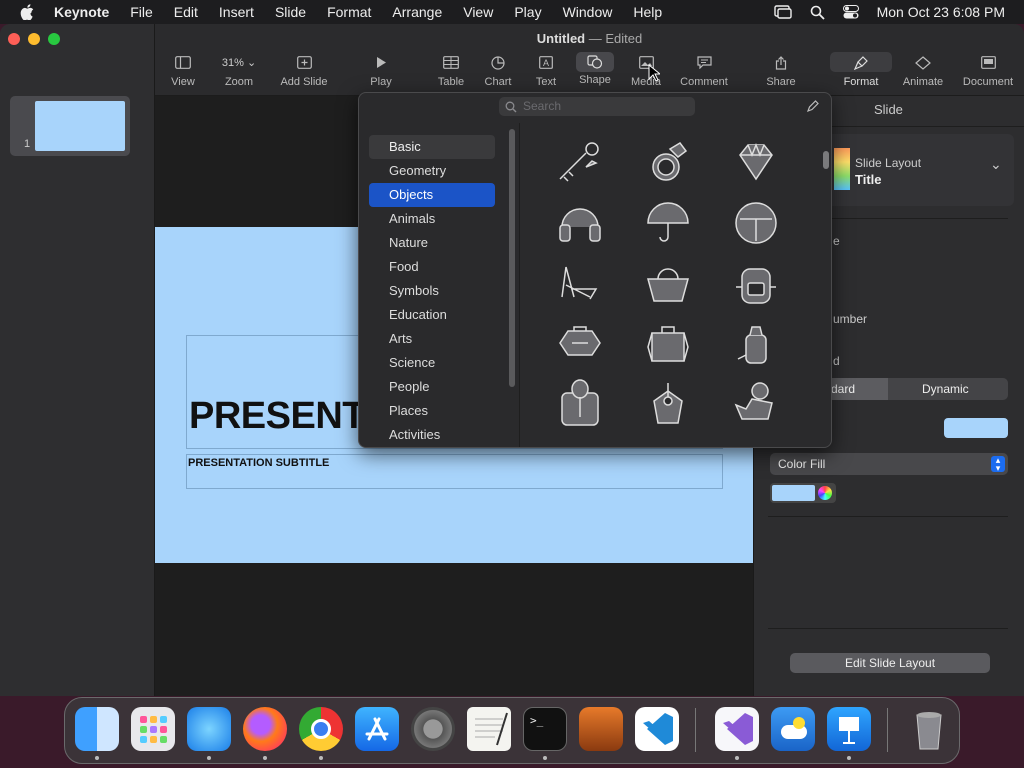 The height and width of the screenshot is (768, 1024). What do you see at coordinates (668, 161) in the screenshot?
I see `ring-shape` at bounding box center [668, 161].